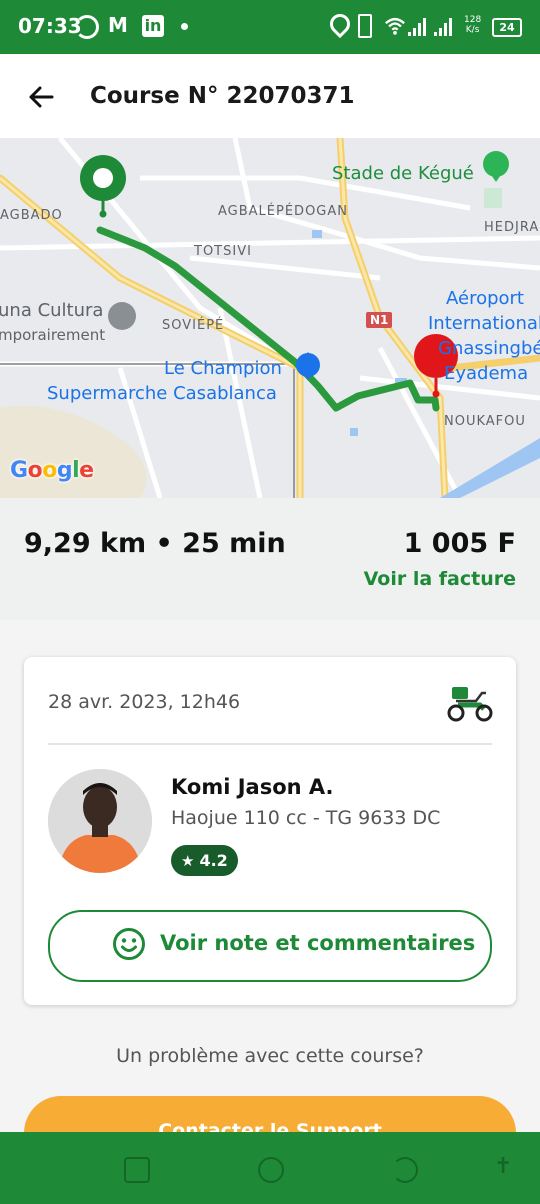 Image resolution: width=540 pixels, height=1204 pixels. Describe the element at coordinates (419, 26) in the screenshot. I see `signal-1-icon` at that location.